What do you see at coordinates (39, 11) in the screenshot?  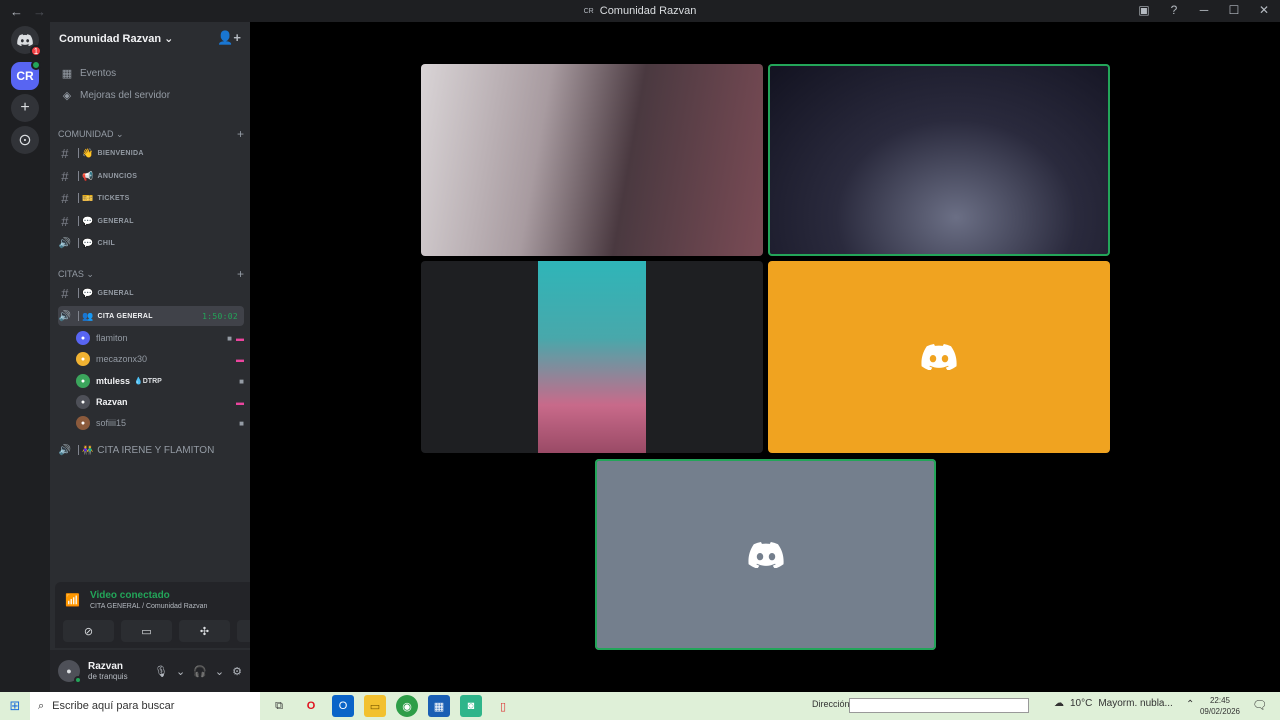 I see `forward-arrow-icon: →` at bounding box center [39, 11].